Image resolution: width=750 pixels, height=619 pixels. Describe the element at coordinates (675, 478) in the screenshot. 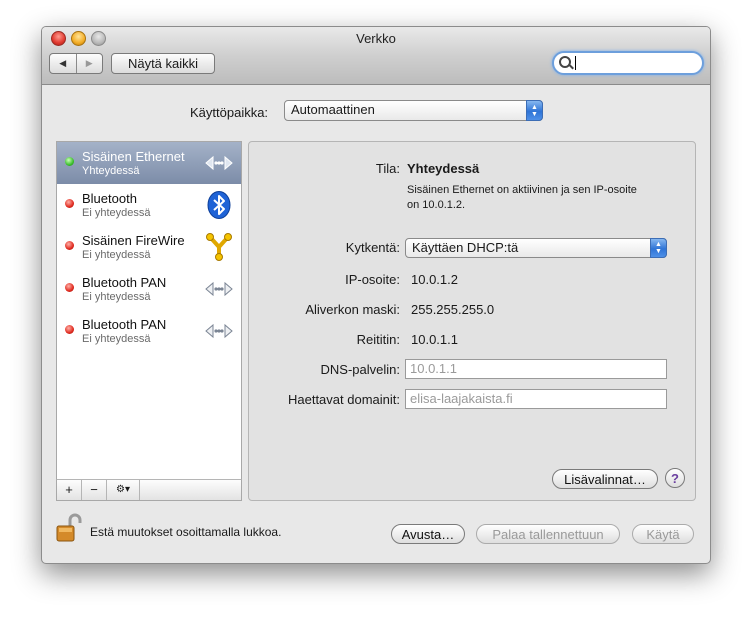

I see `help-button: ?` at that location.